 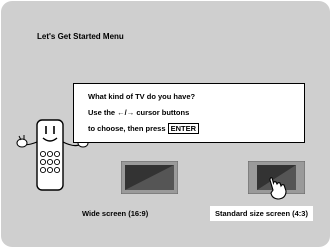 I want to click on instruction-line-3: to choose, then press ENTER, so click(x=144, y=128).